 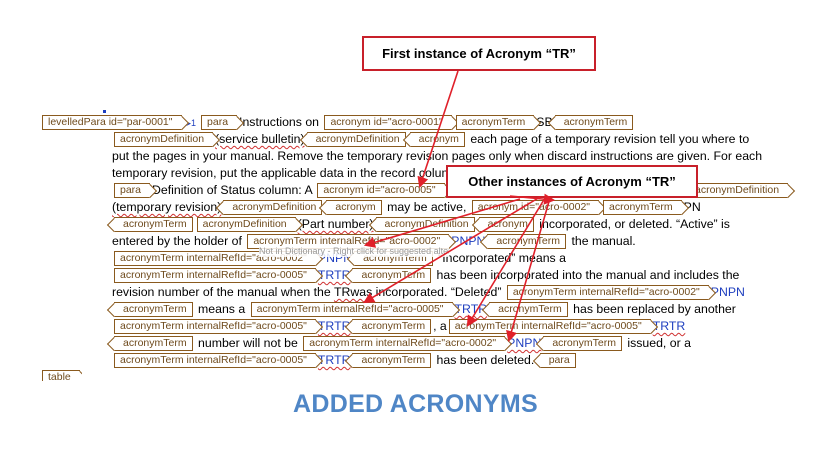 I want to click on editor-line-5-tail: acronymDefinition, so click(x=740, y=190).